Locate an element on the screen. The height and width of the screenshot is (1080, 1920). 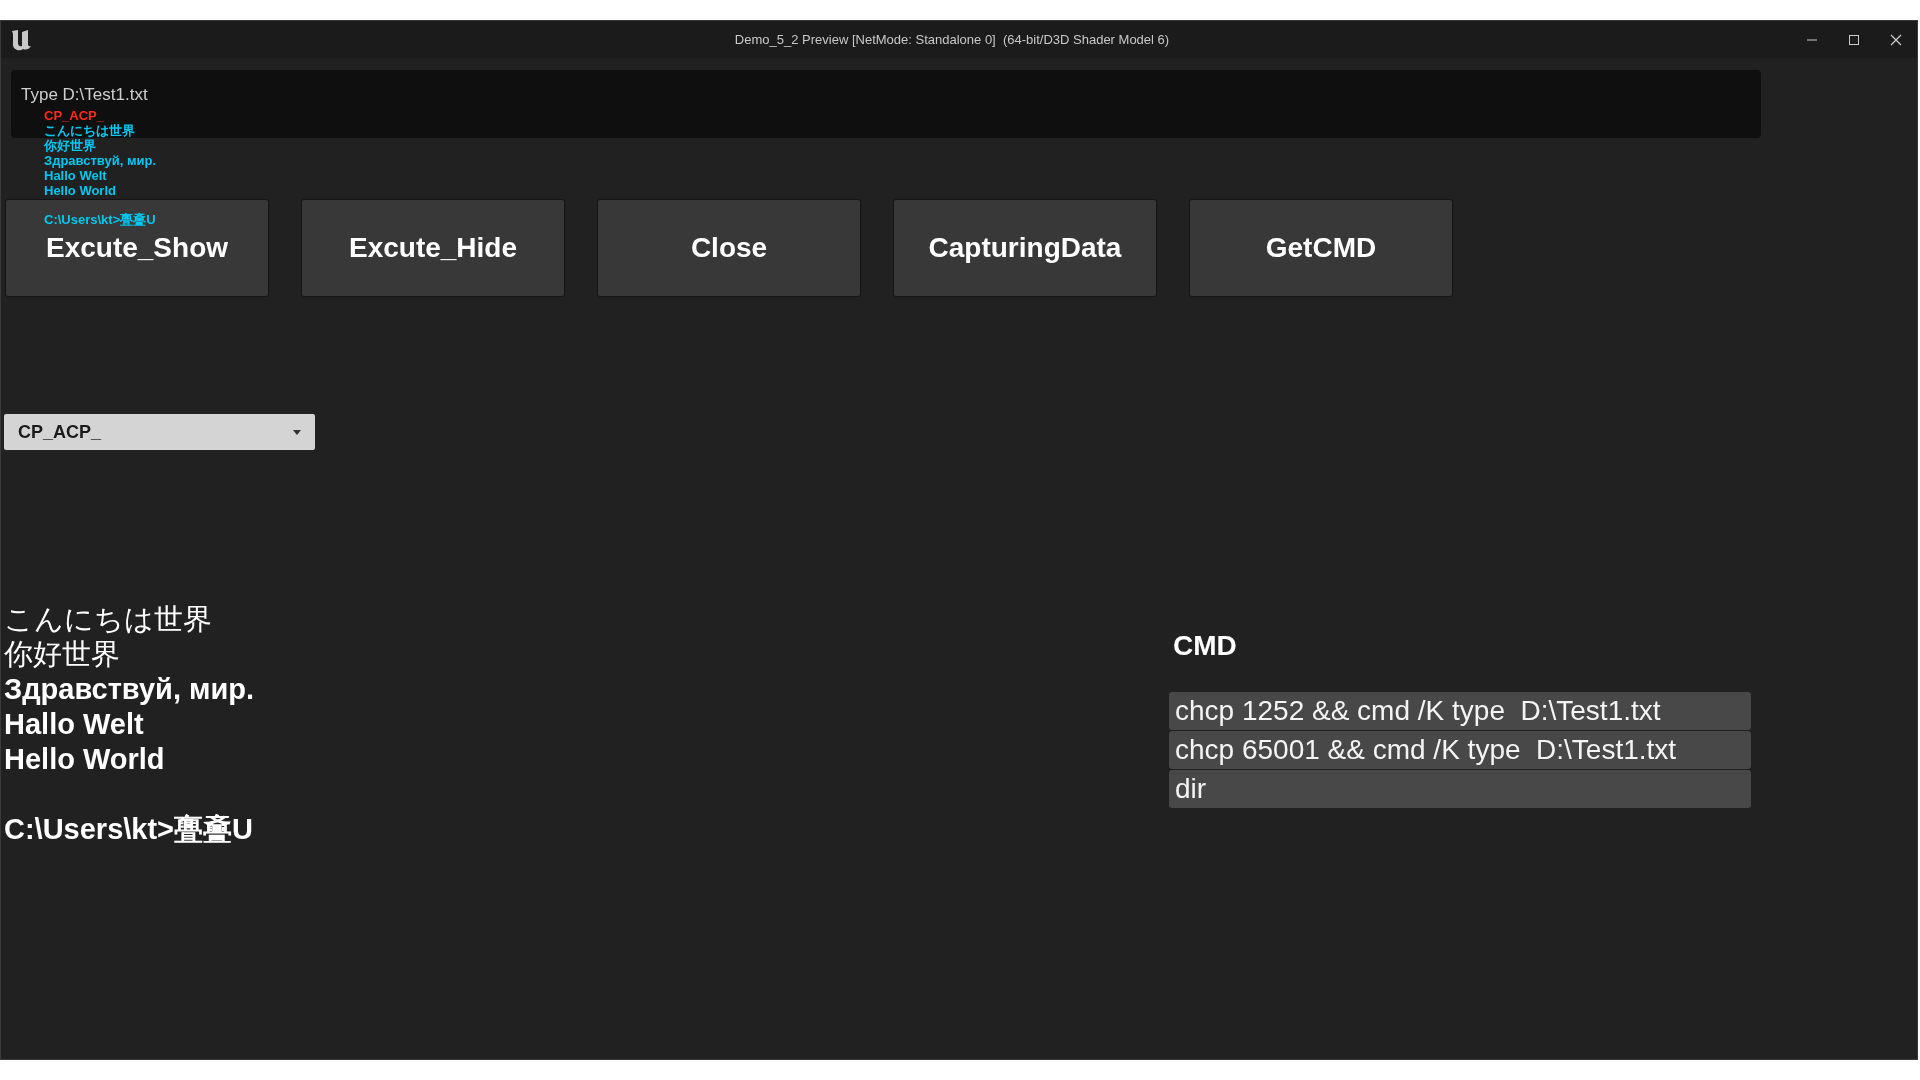
command-list-item: chcp 1252 && cmd /K type D:\Test1.txt is located at coordinates (1460, 711).